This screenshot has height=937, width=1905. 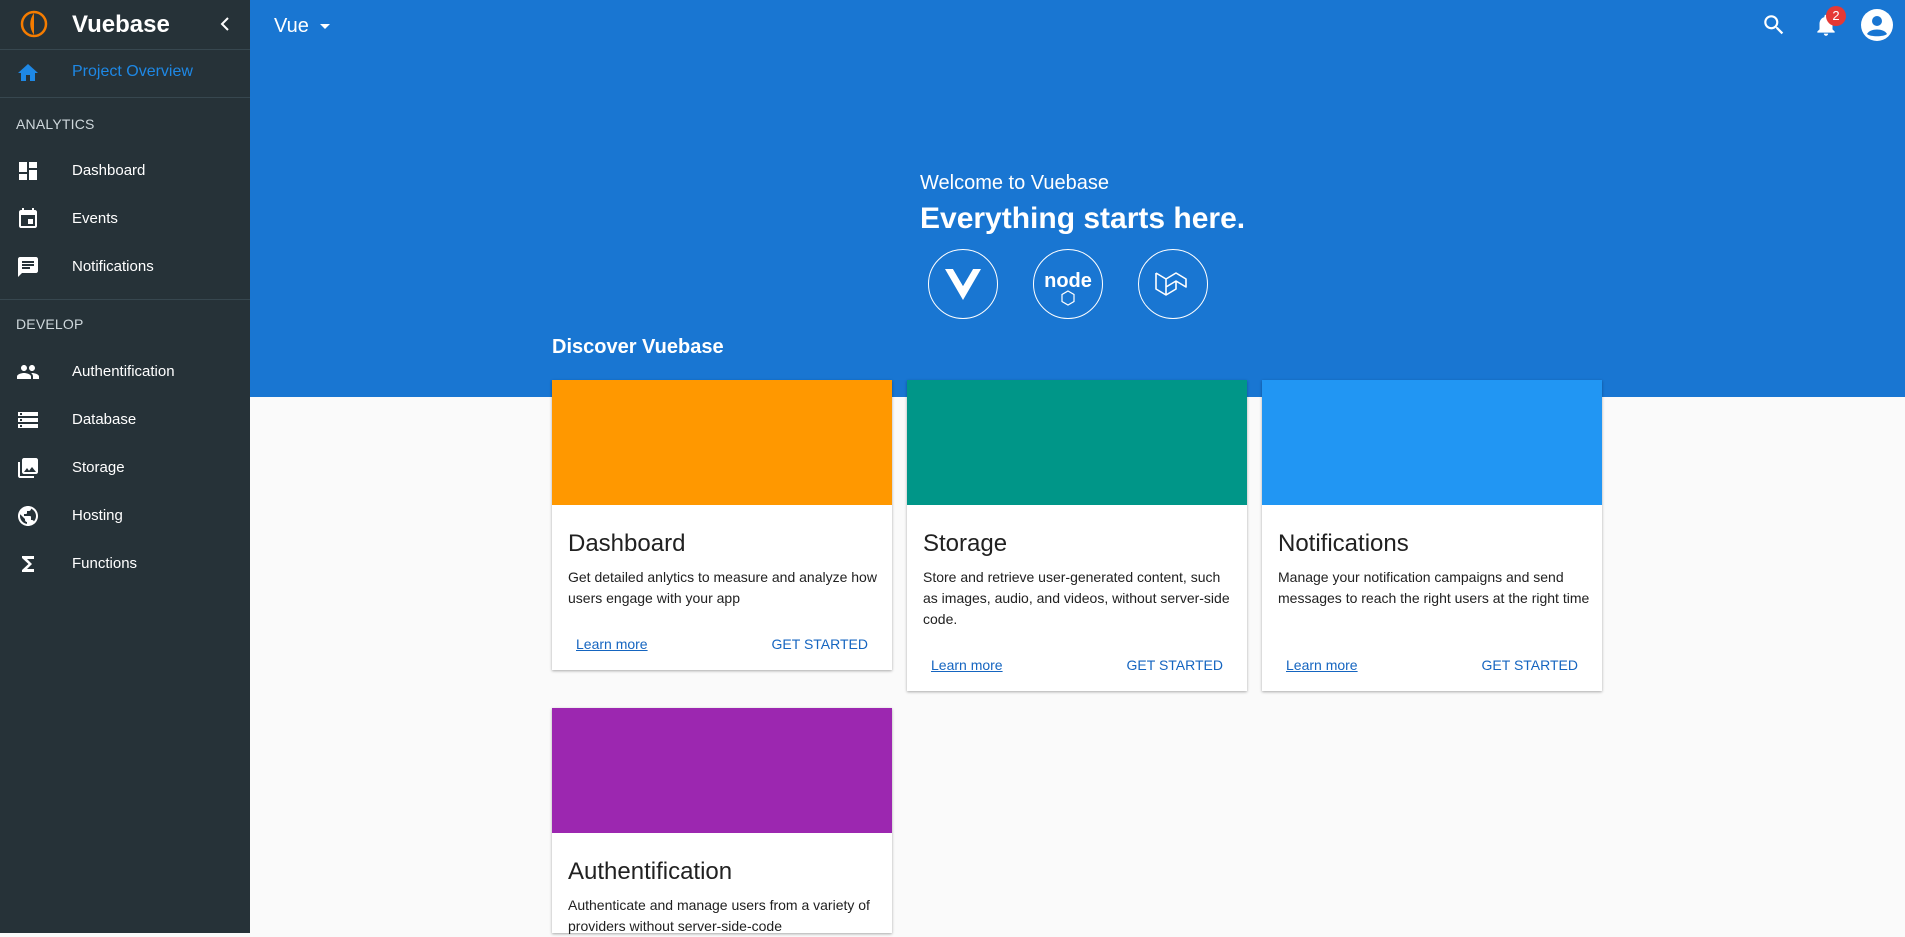 What do you see at coordinates (28, 420) in the screenshot?
I see `storage-icon` at bounding box center [28, 420].